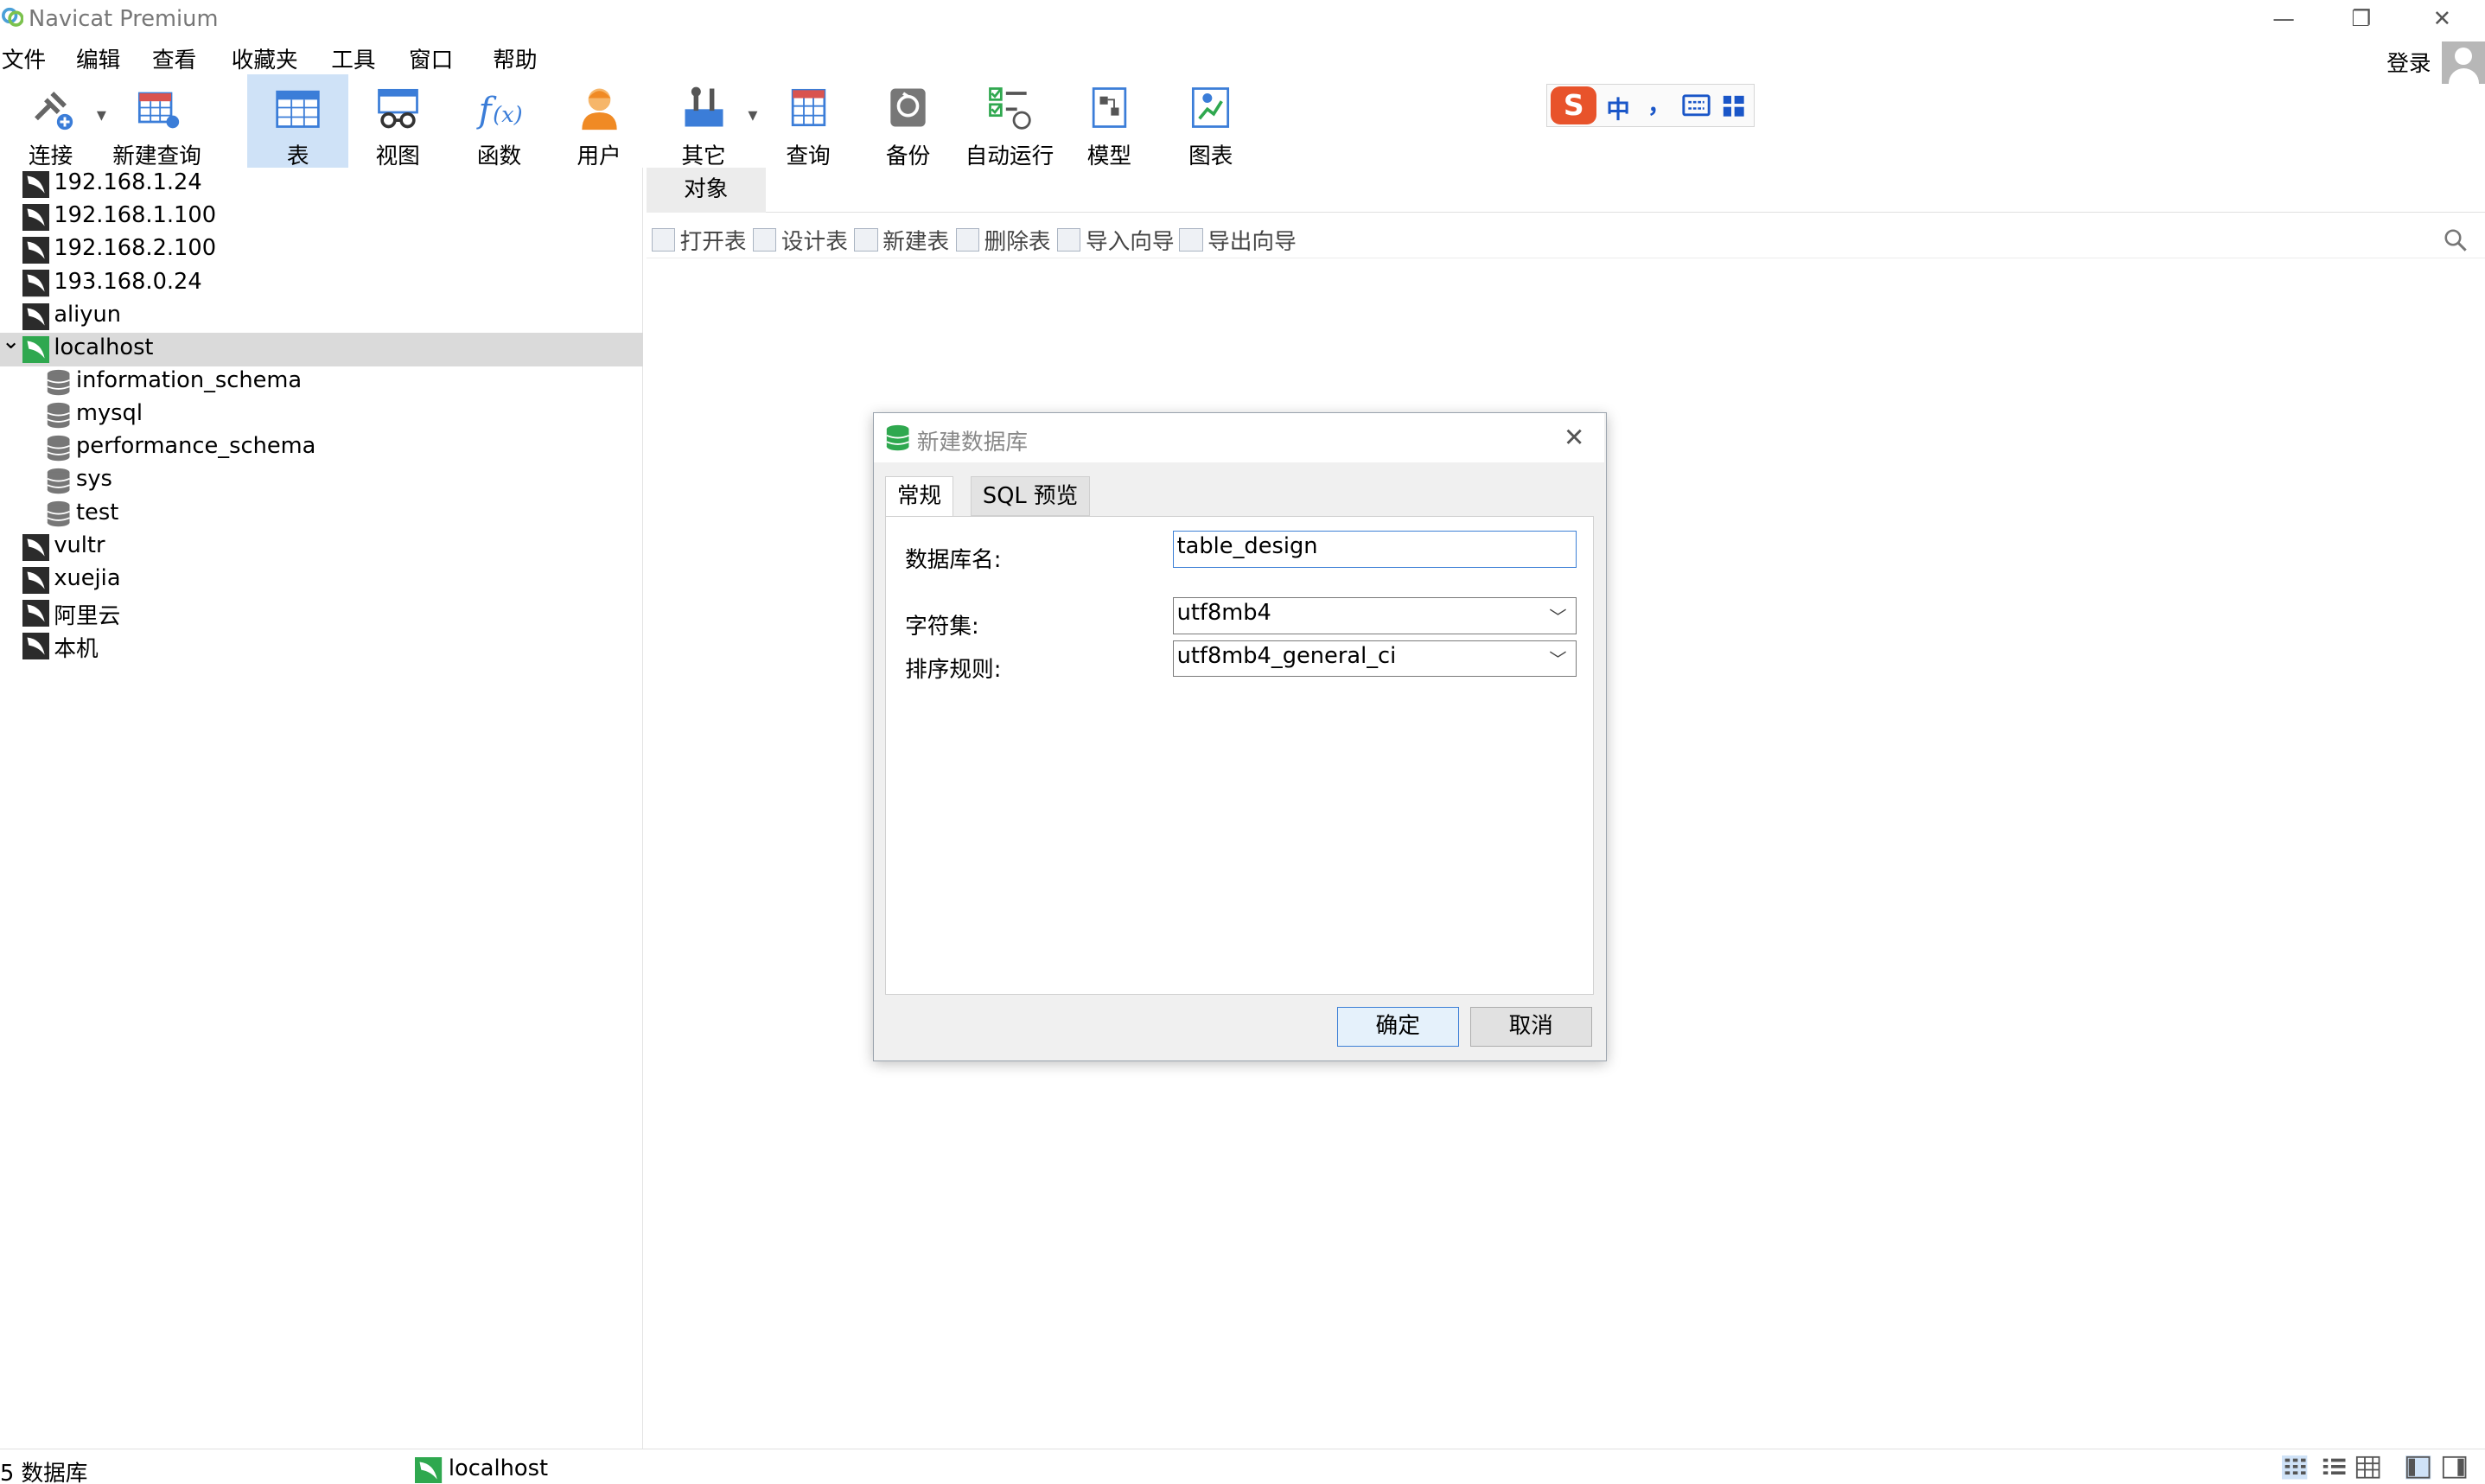  Describe the element at coordinates (397, 109) in the screenshot. I see `view-glasses-icon` at that location.